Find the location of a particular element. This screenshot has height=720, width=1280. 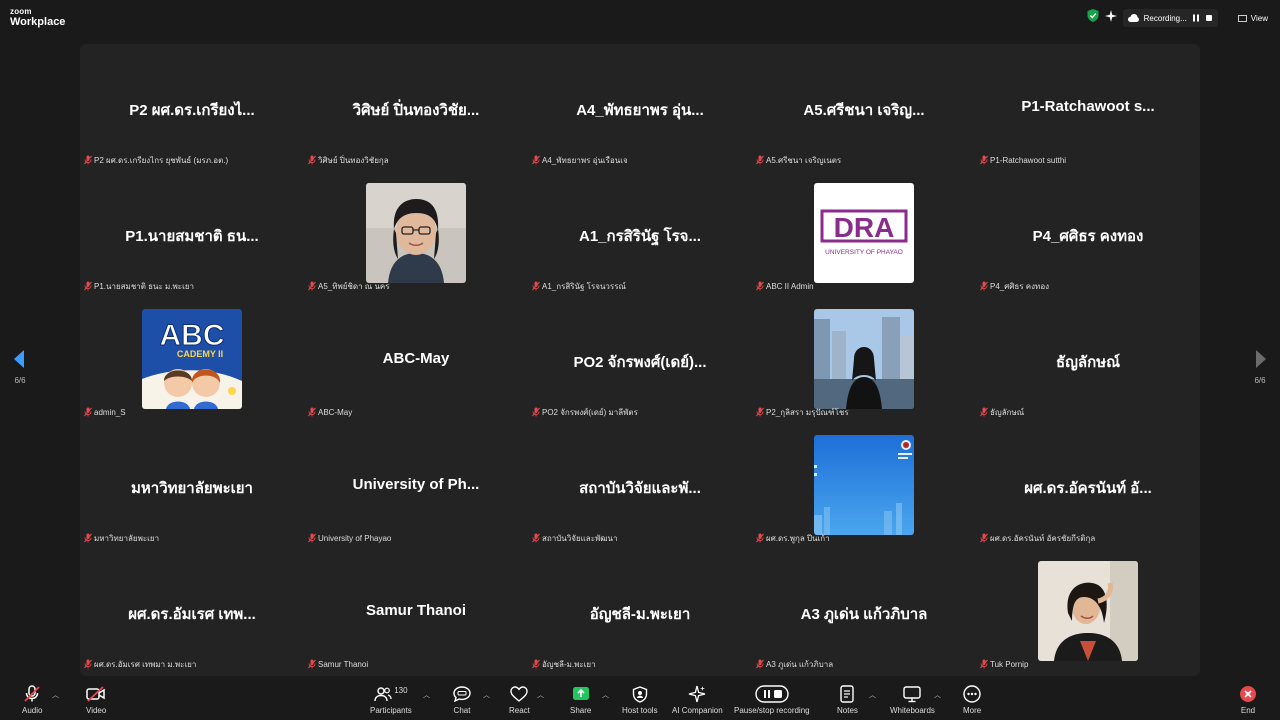

abc-logo-text: ABC is located at coordinates (192, 335).